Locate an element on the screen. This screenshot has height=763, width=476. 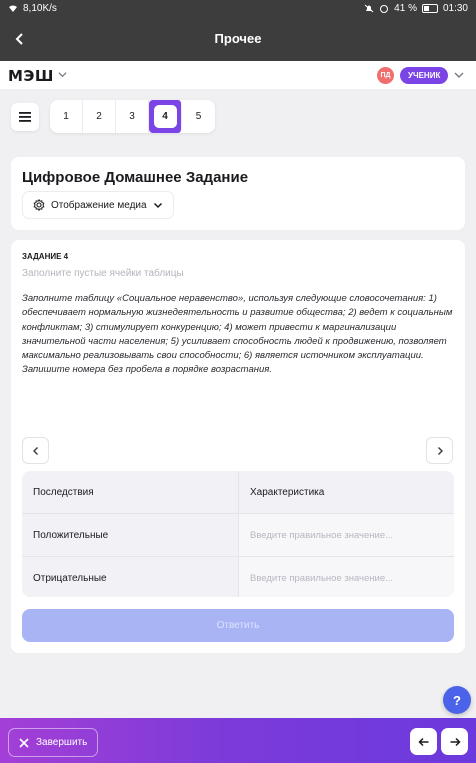
table-scroll-next-button is located at coordinates (439, 450).